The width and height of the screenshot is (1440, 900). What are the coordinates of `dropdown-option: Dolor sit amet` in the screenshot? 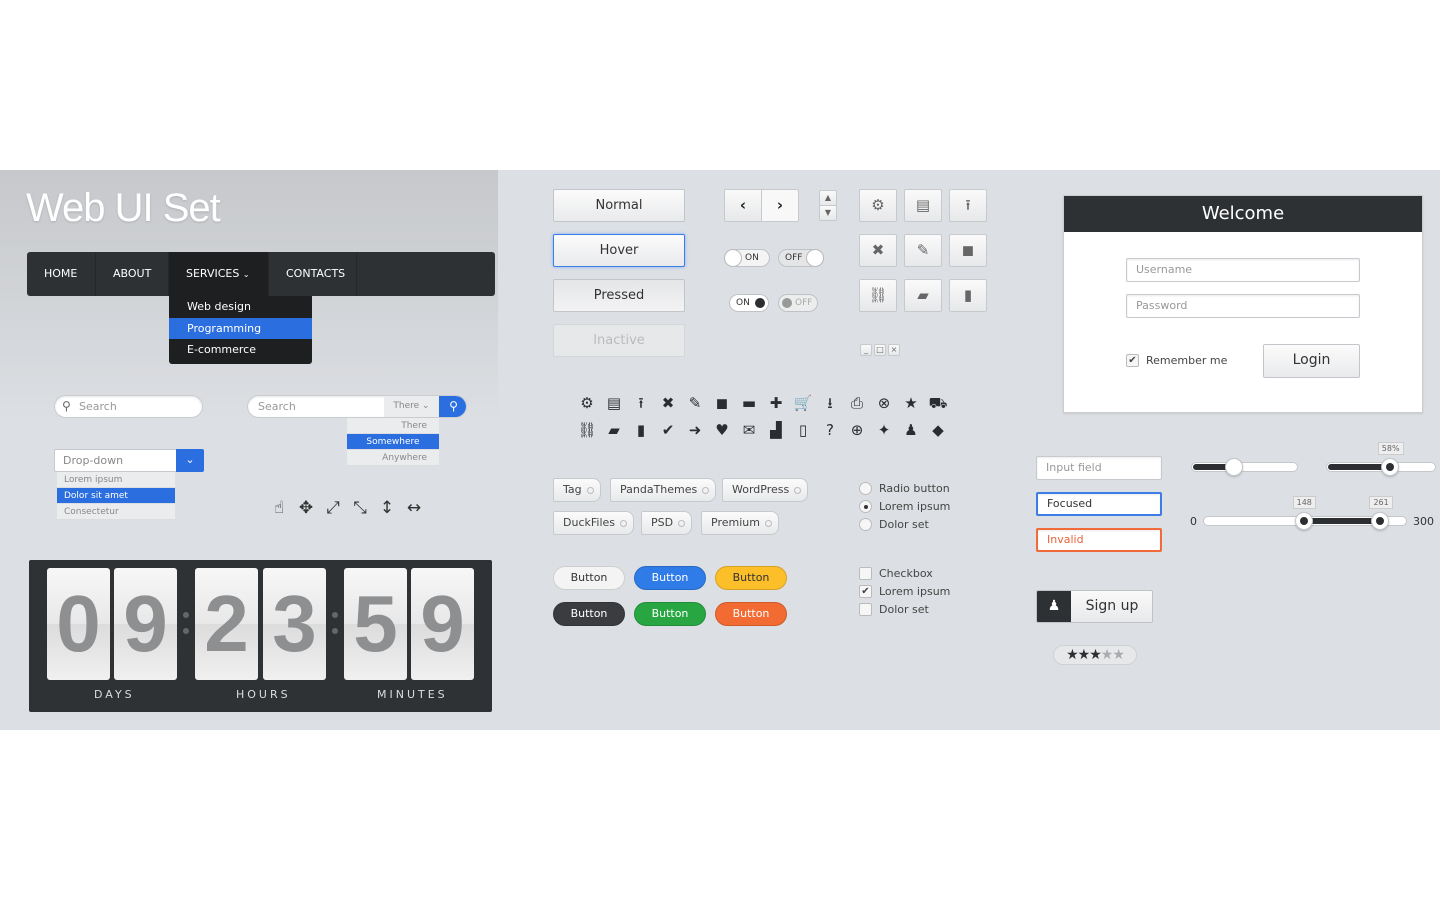 It's located at (116, 496).